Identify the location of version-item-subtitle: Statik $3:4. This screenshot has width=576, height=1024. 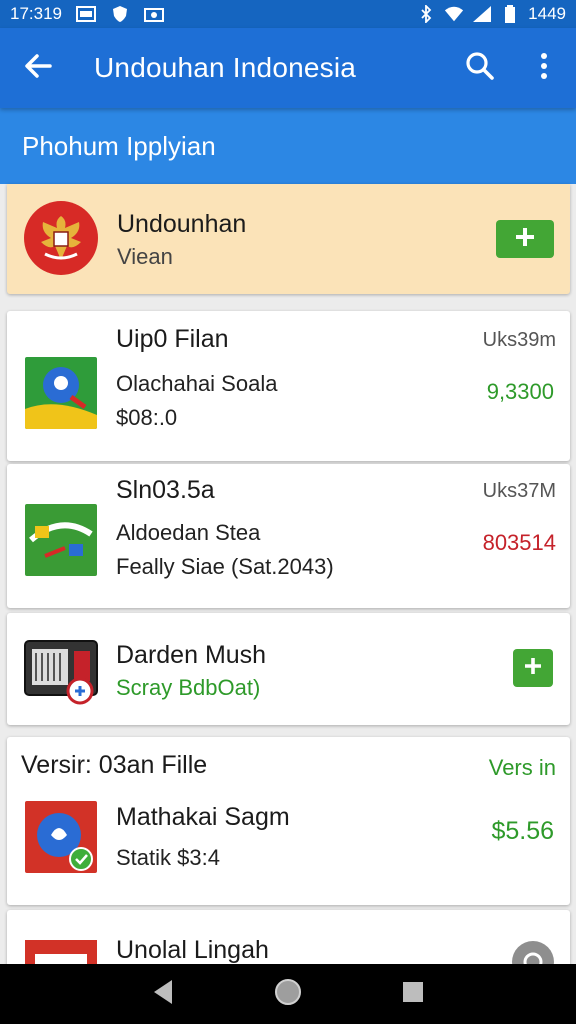
(168, 857).